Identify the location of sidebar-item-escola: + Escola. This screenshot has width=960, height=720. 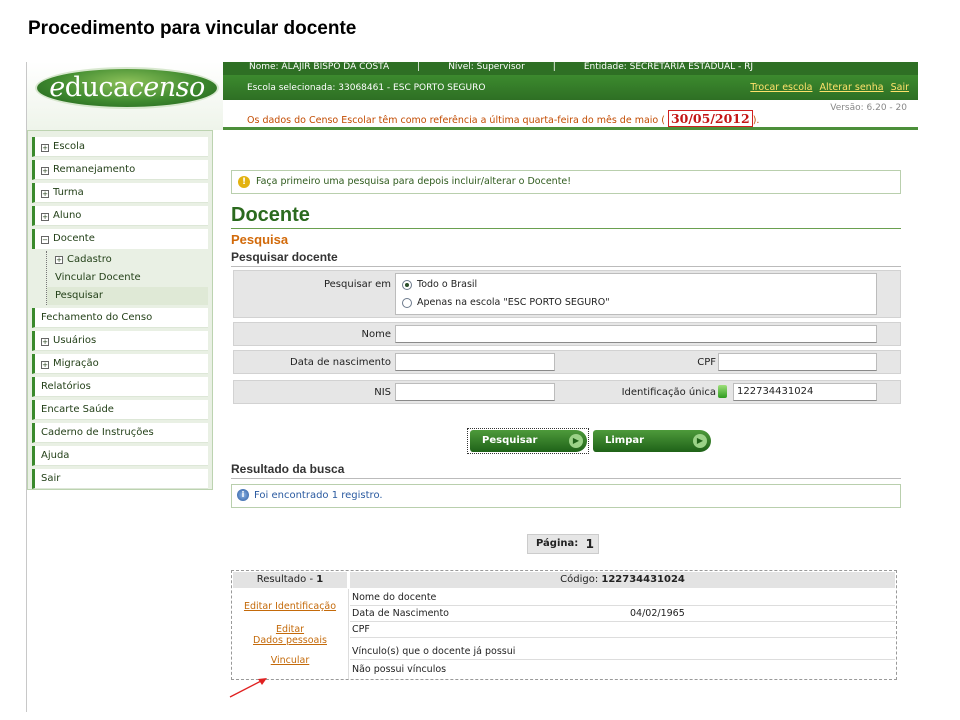
(120, 147).